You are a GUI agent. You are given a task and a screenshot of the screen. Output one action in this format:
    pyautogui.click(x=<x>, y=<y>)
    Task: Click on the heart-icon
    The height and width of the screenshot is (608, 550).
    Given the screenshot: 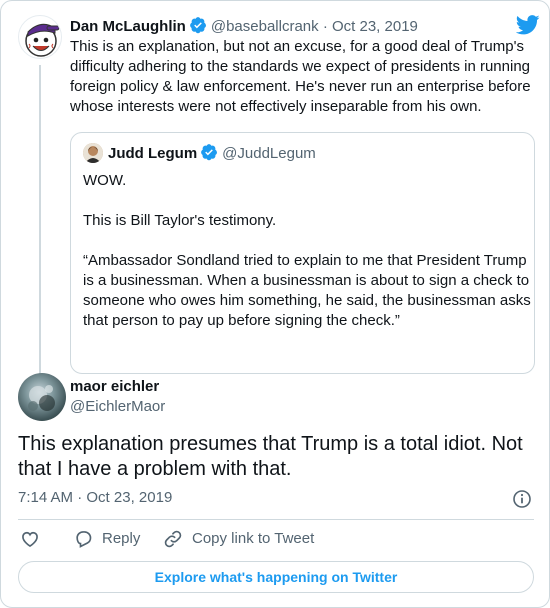 What is the action you would take?
    pyautogui.click(x=30, y=539)
    